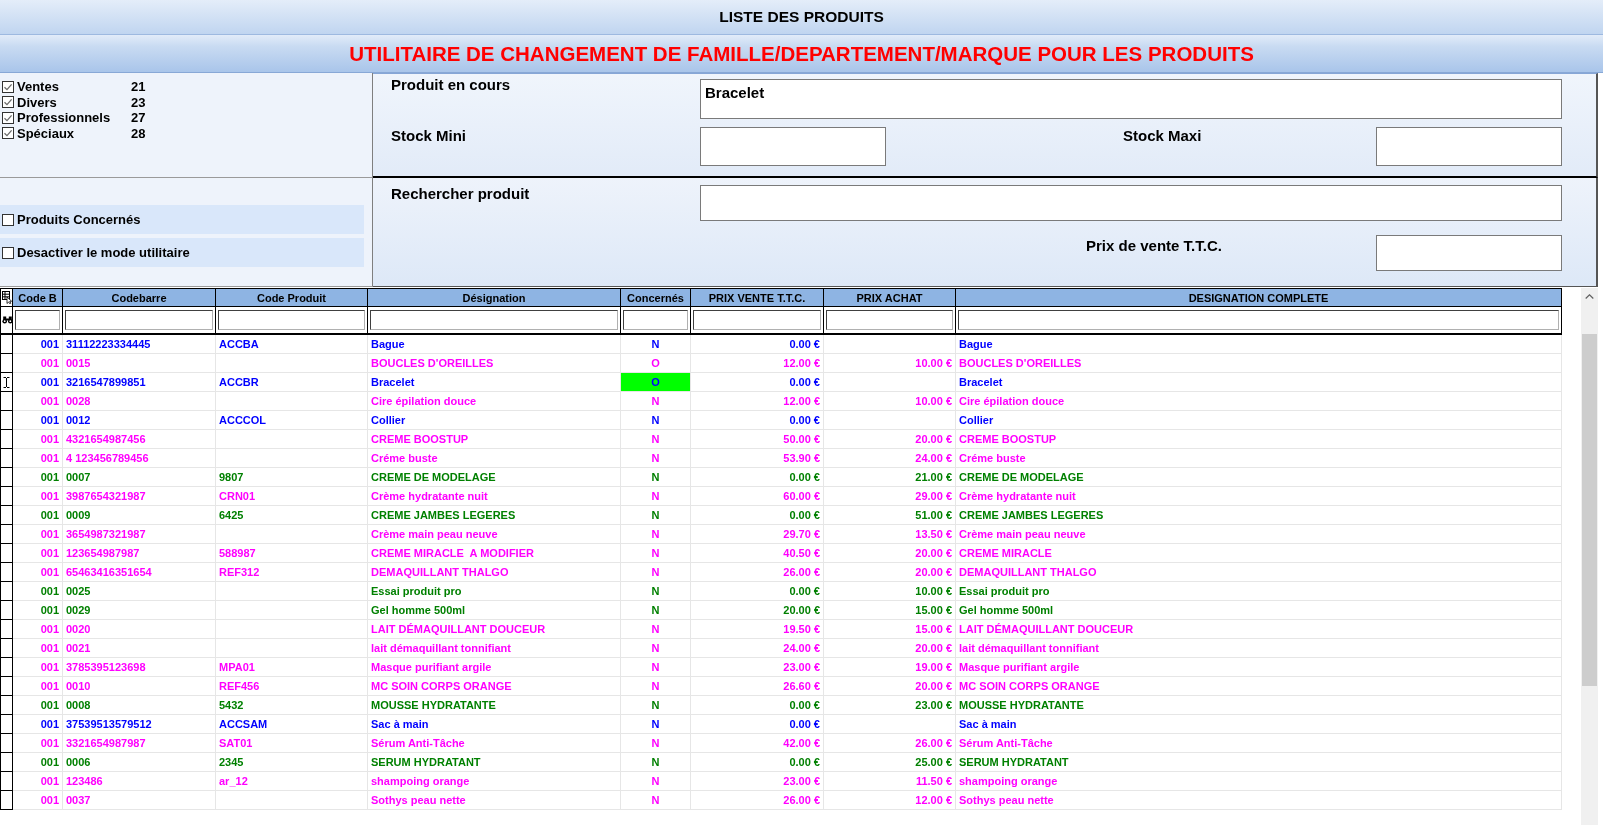  I want to click on field-label: Stock Maxi, so click(1162, 135).